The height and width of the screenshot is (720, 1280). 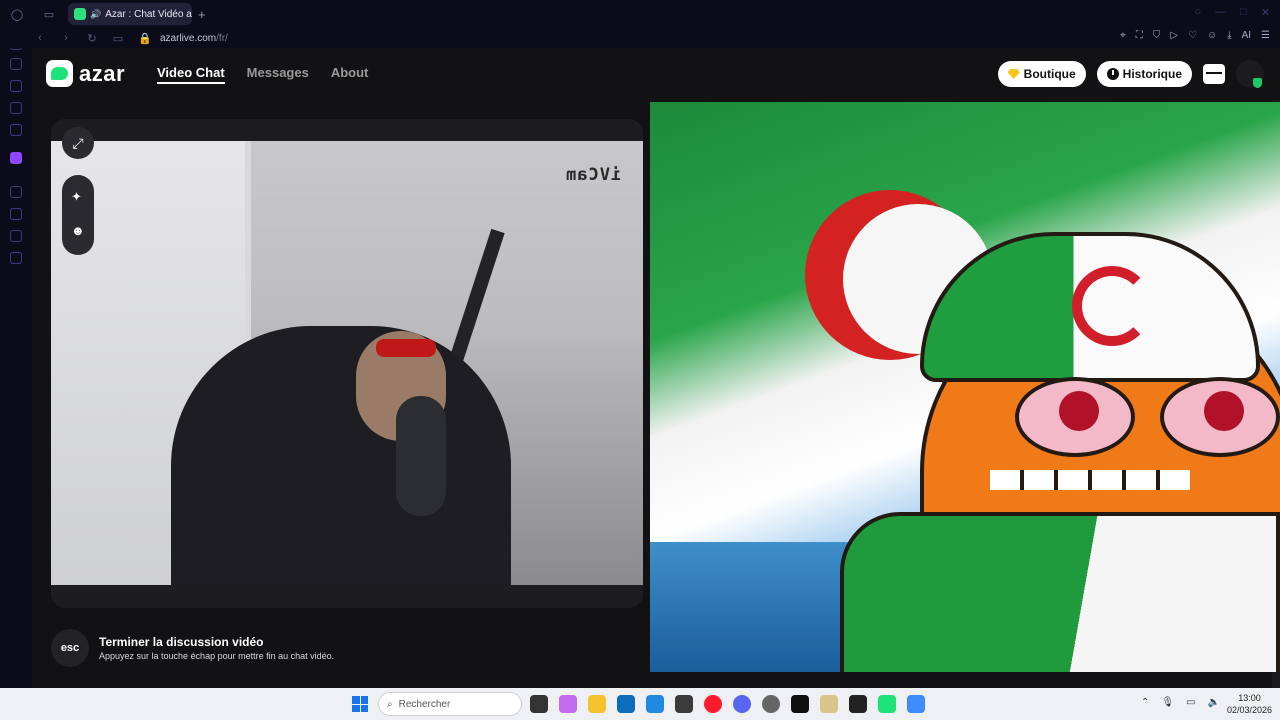 I want to click on minimize-icon: —, so click(x=1220, y=12).